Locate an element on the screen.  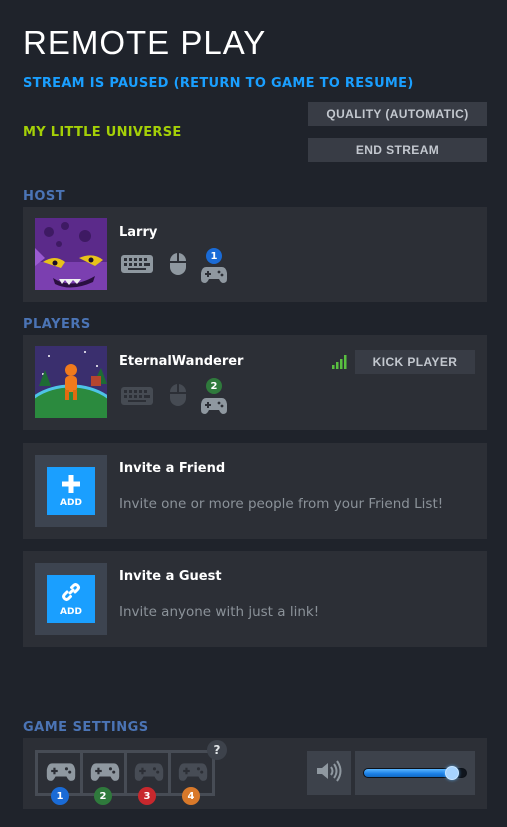
page-title: REMOTE PLAY is located at coordinates (145, 42).